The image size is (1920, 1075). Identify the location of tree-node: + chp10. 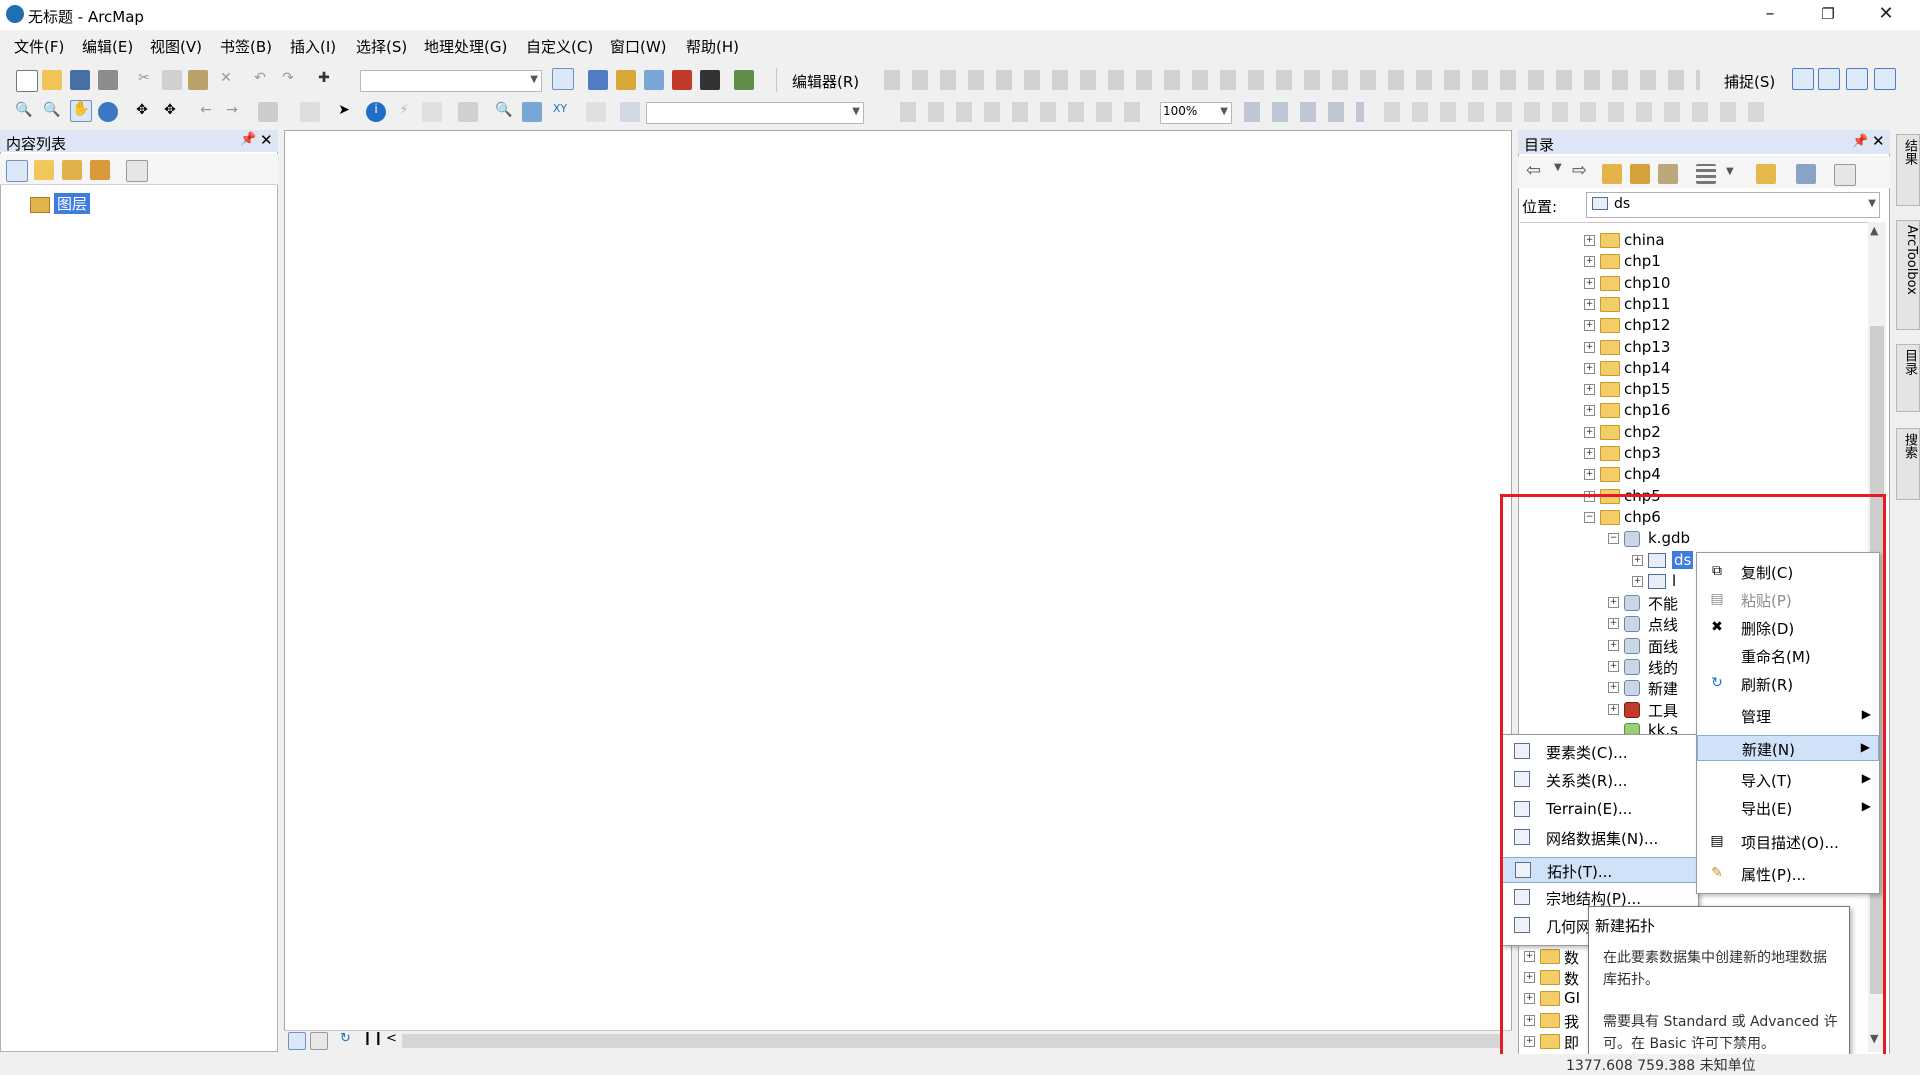
(1694, 283).